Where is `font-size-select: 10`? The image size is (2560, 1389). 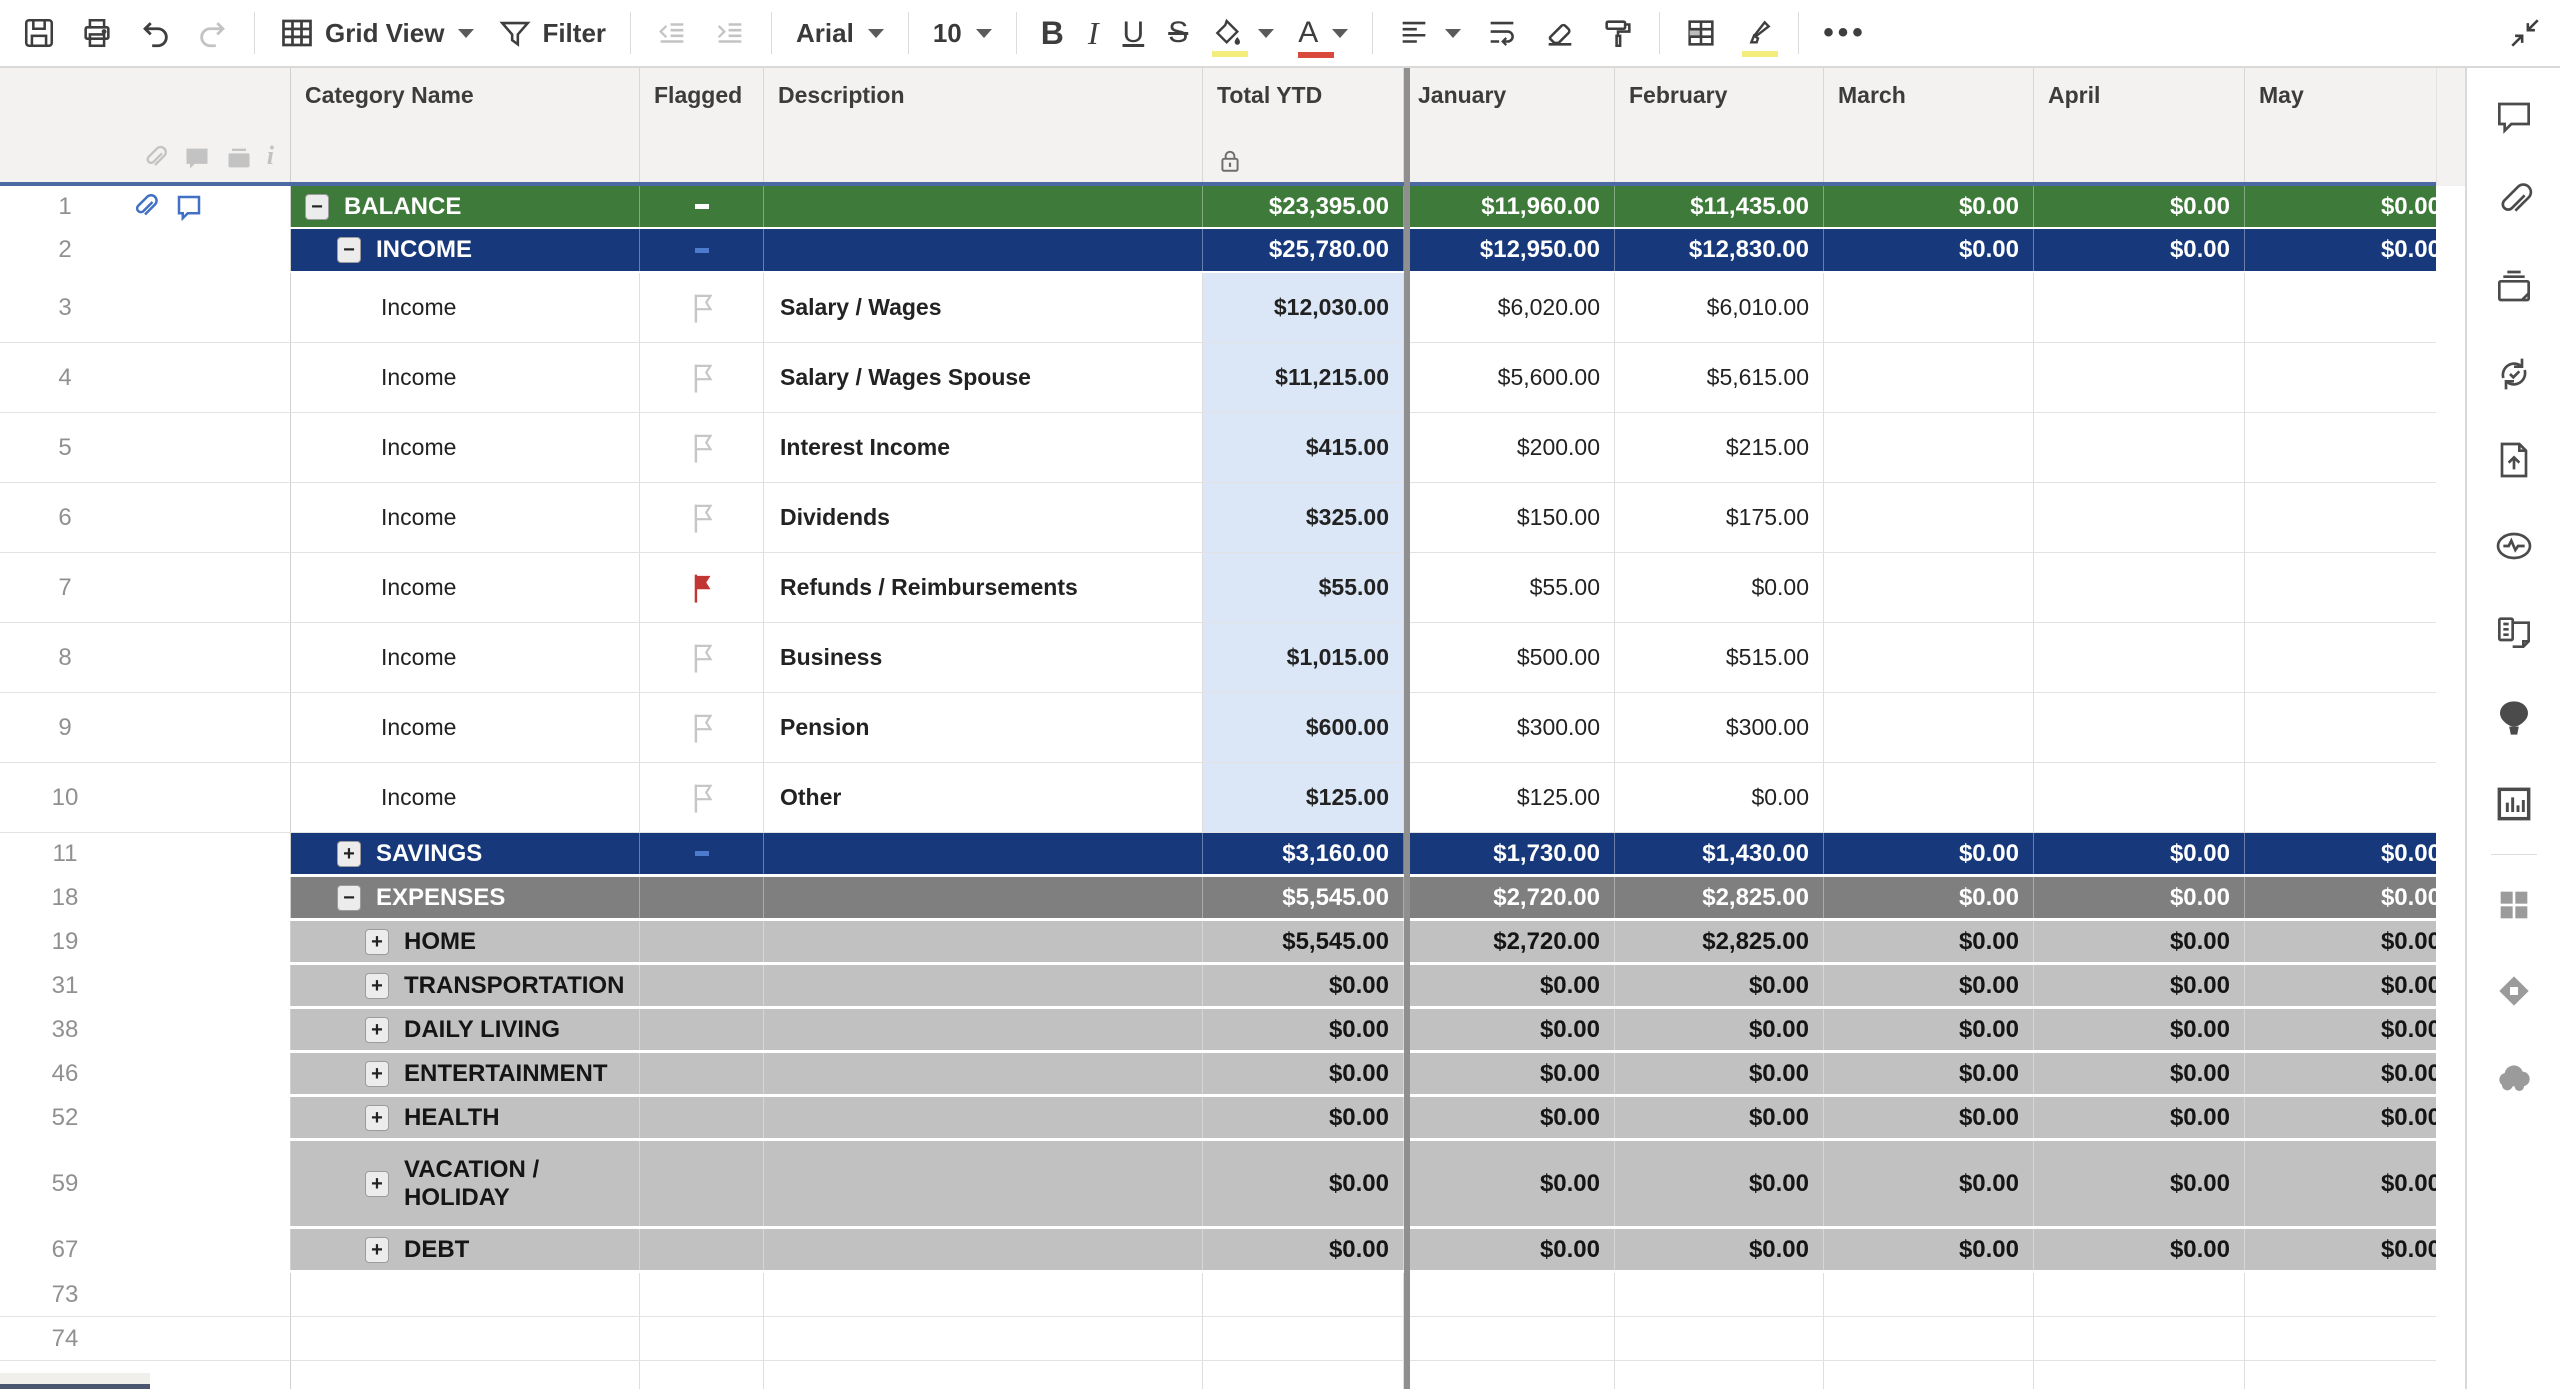
font-size-select: 10 is located at coordinates (962, 33).